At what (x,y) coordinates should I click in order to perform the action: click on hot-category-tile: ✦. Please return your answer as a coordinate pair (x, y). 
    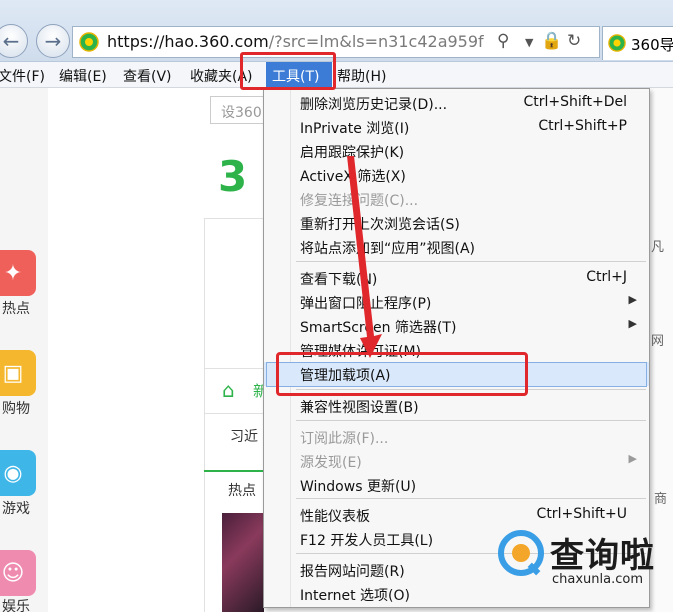
    Looking at the image, I should click on (18, 273).